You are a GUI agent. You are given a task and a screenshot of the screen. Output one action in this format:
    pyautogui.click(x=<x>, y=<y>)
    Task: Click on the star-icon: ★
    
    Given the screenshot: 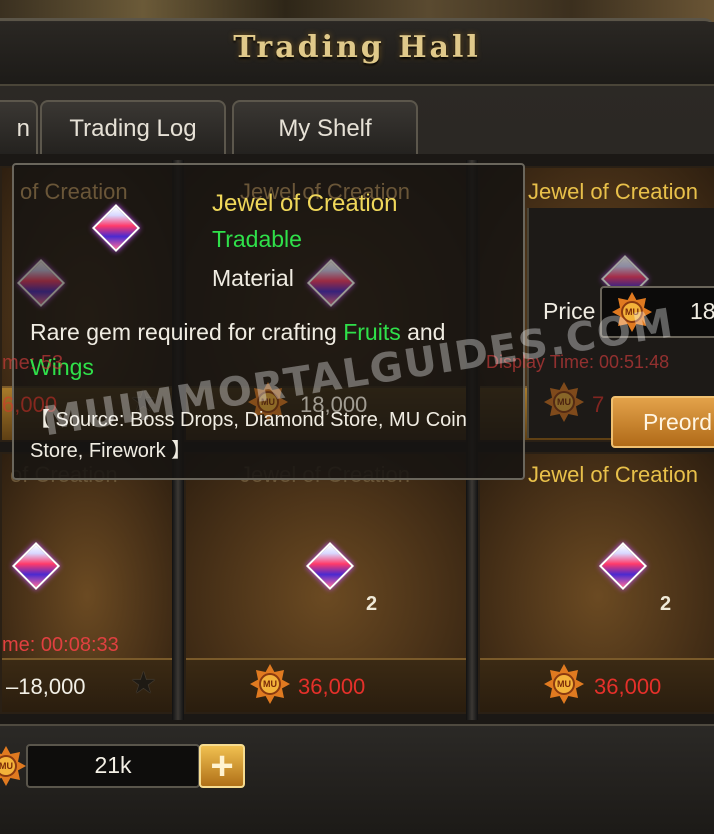 What is the action you would take?
    pyautogui.click(x=143, y=683)
    